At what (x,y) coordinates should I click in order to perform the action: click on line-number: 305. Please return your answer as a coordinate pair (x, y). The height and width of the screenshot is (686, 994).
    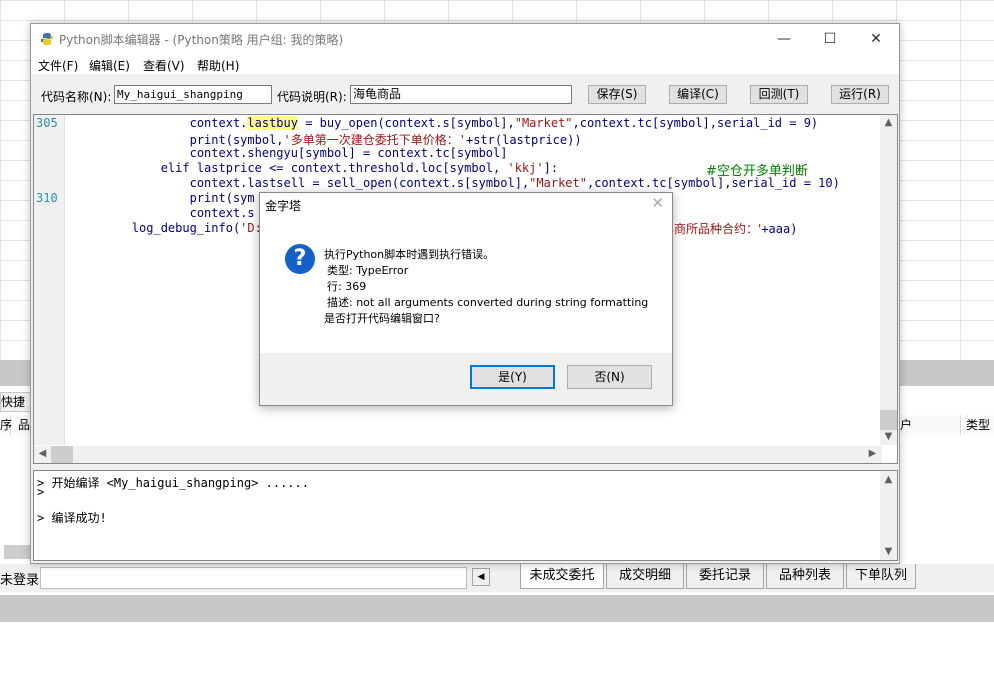
    Looking at the image, I should click on (47, 123).